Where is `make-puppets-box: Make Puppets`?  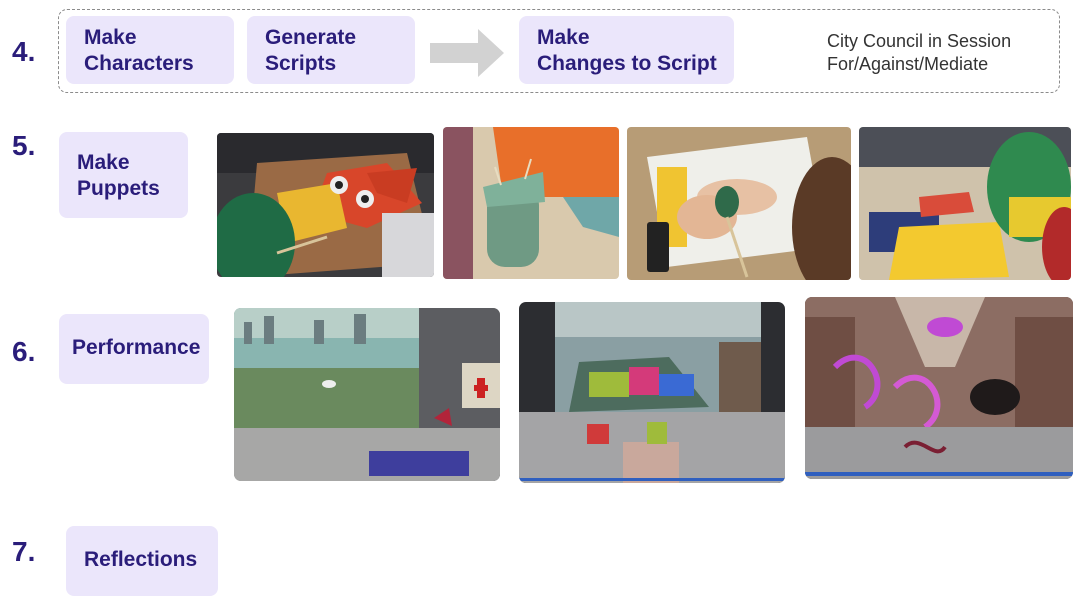
make-puppets-box: Make Puppets is located at coordinates (123, 175).